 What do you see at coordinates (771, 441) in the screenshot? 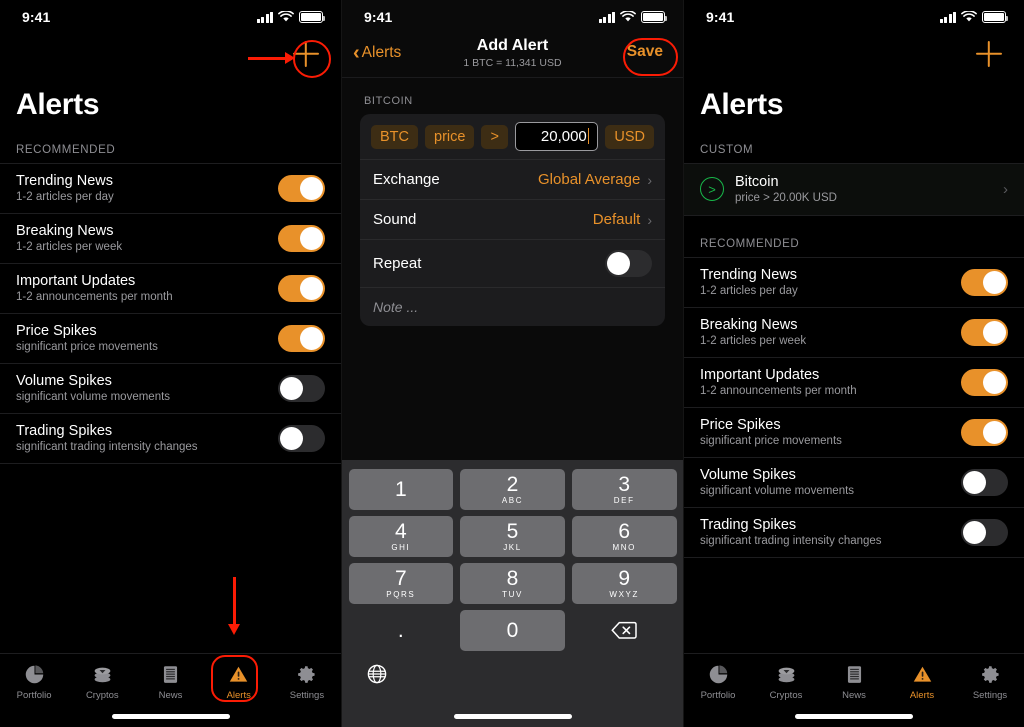
I see `list-item-subtitle: significant price movements` at bounding box center [771, 441].